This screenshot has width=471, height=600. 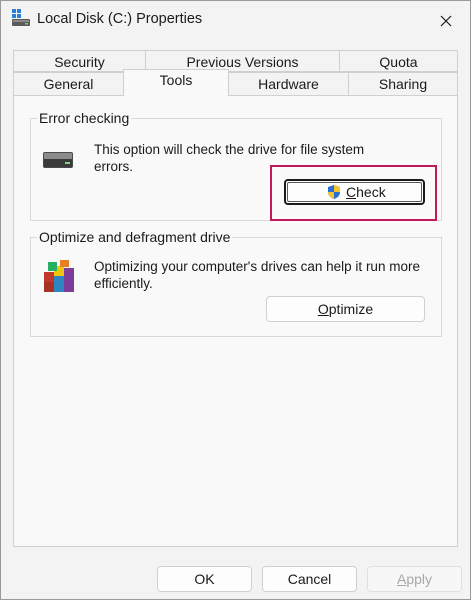 I want to click on ok-button: OK, so click(x=204, y=579).